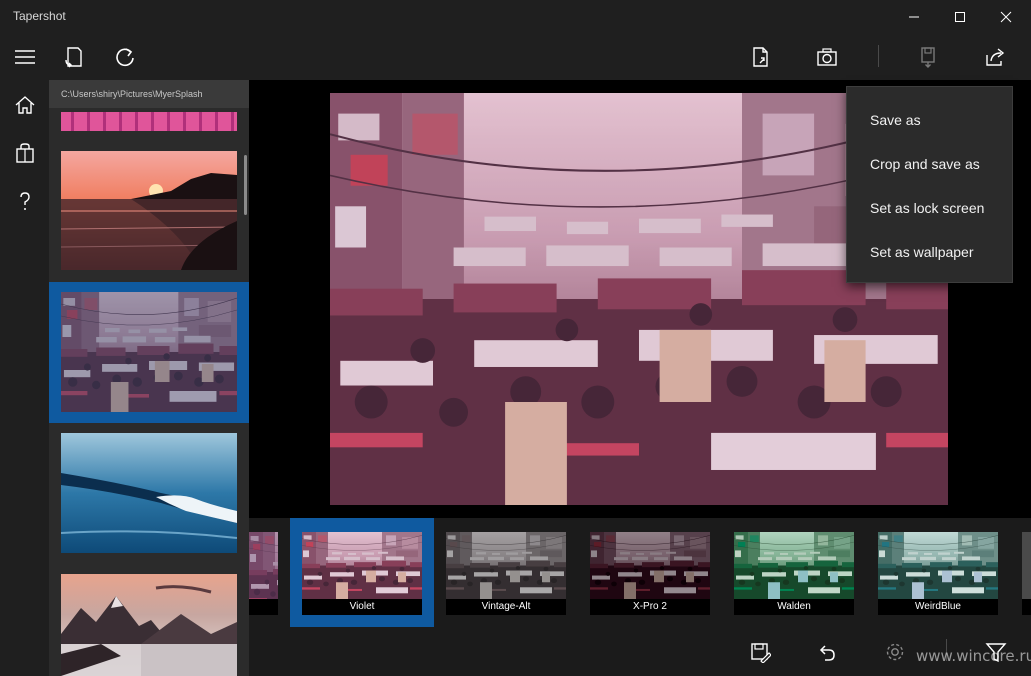 This screenshot has width=1031, height=676. I want to click on refresh-button, so click(125, 56).